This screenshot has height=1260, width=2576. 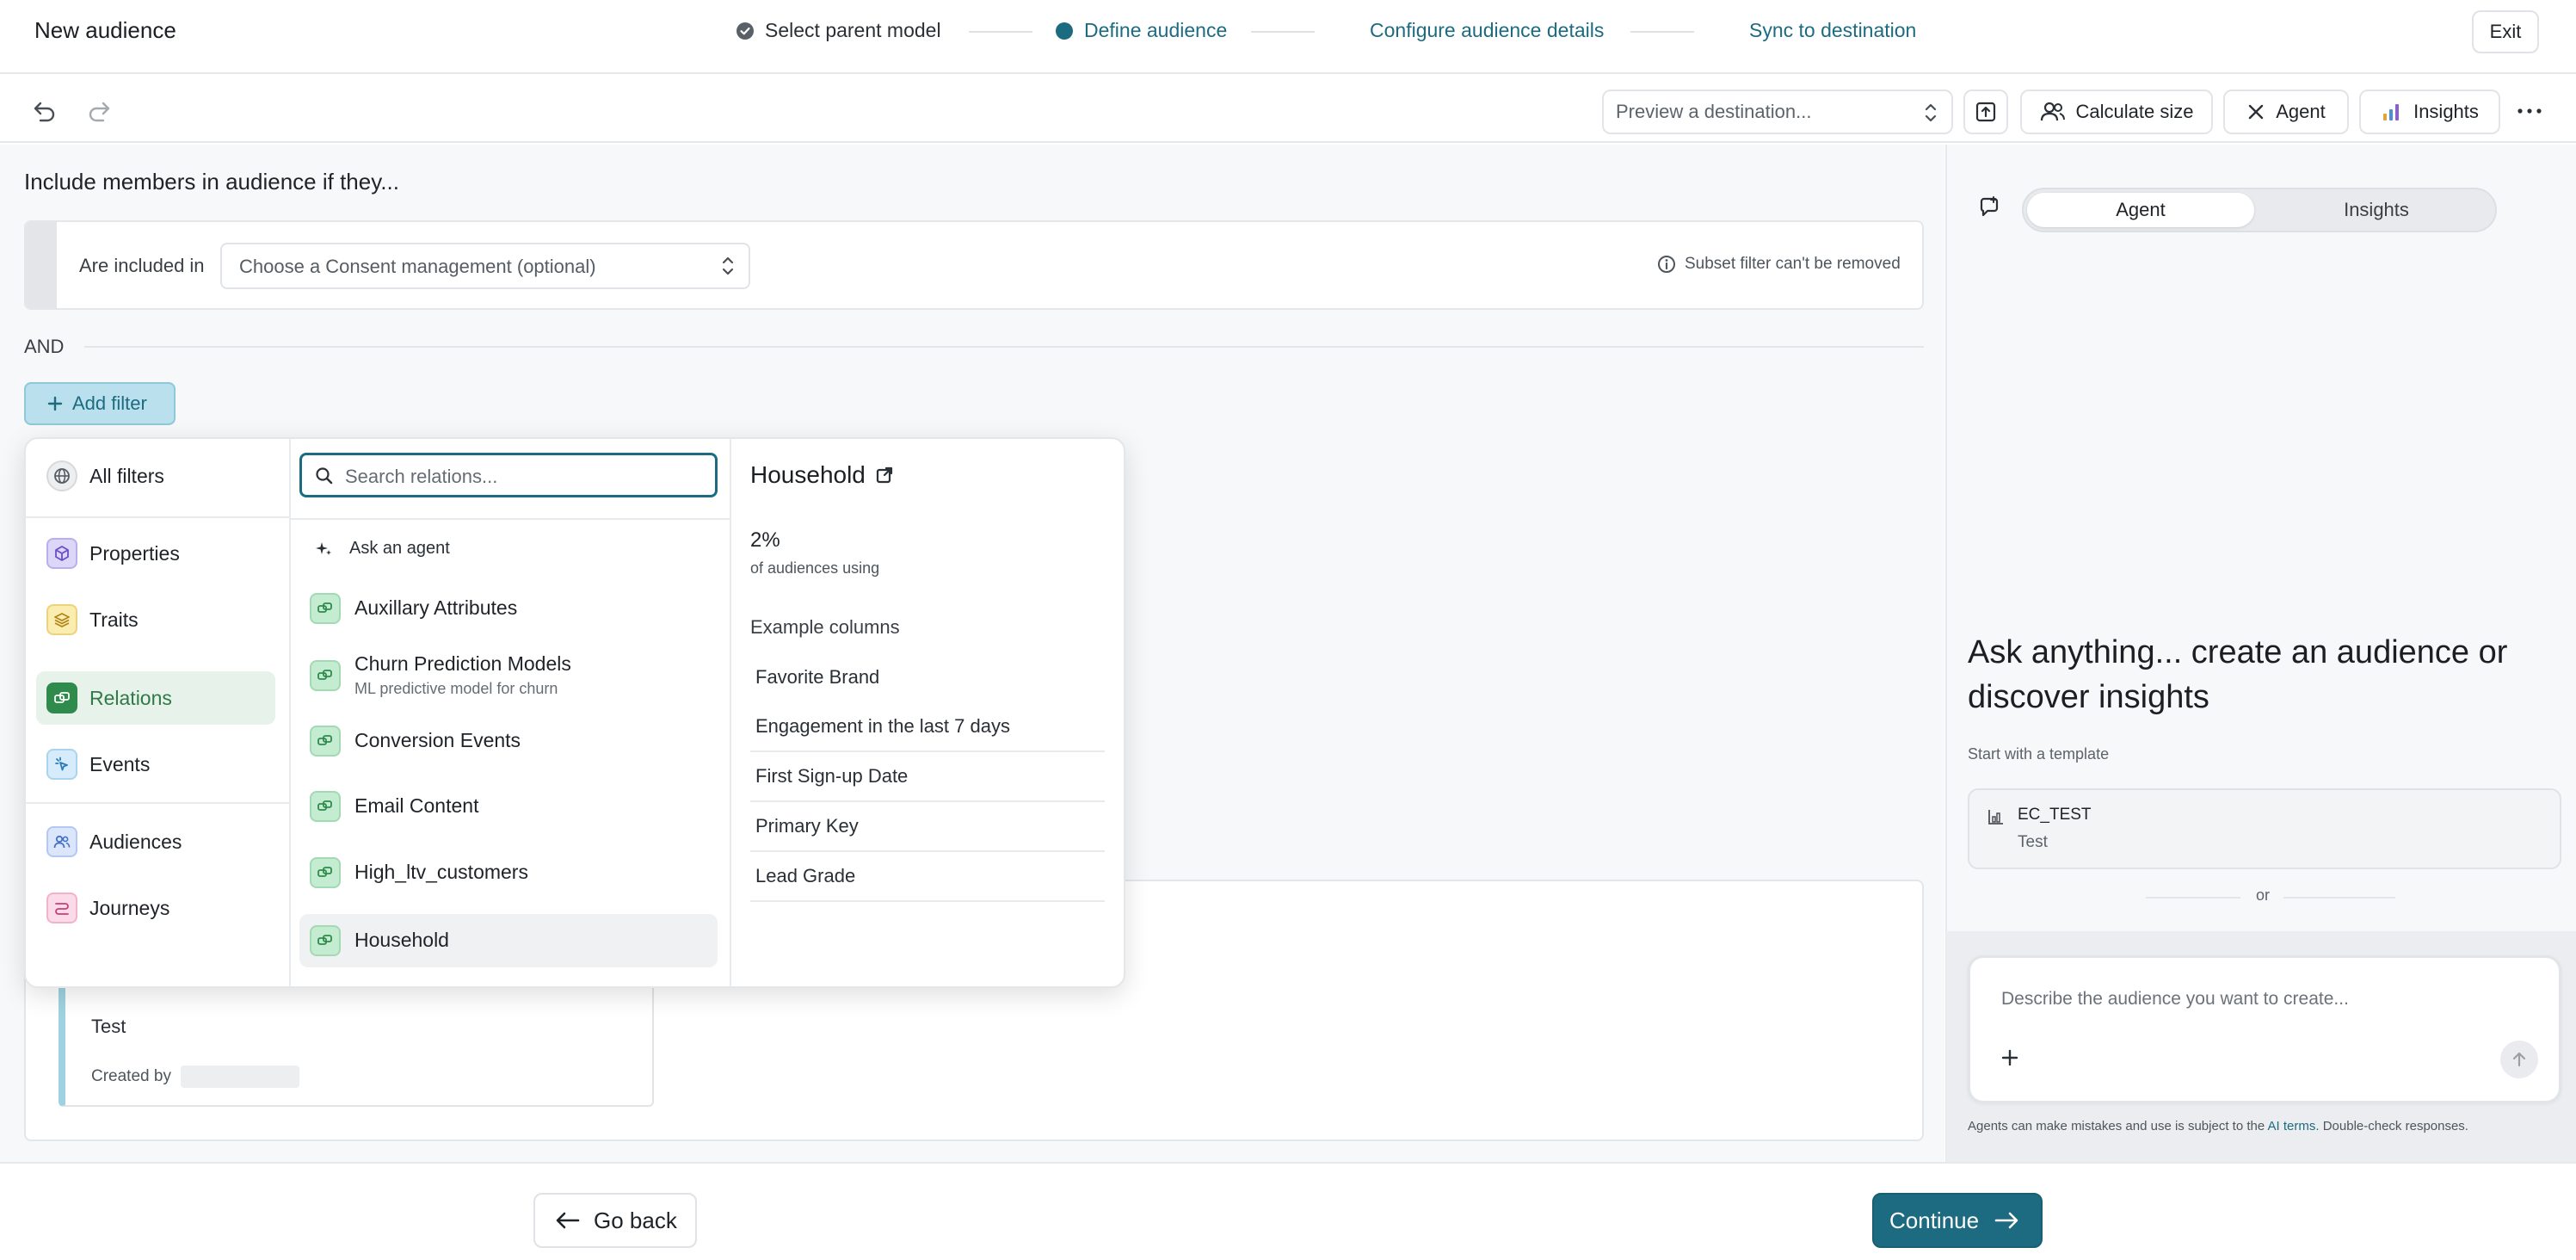 What do you see at coordinates (324, 476) in the screenshot?
I see `search-icon` at bounding box center [324, 476].